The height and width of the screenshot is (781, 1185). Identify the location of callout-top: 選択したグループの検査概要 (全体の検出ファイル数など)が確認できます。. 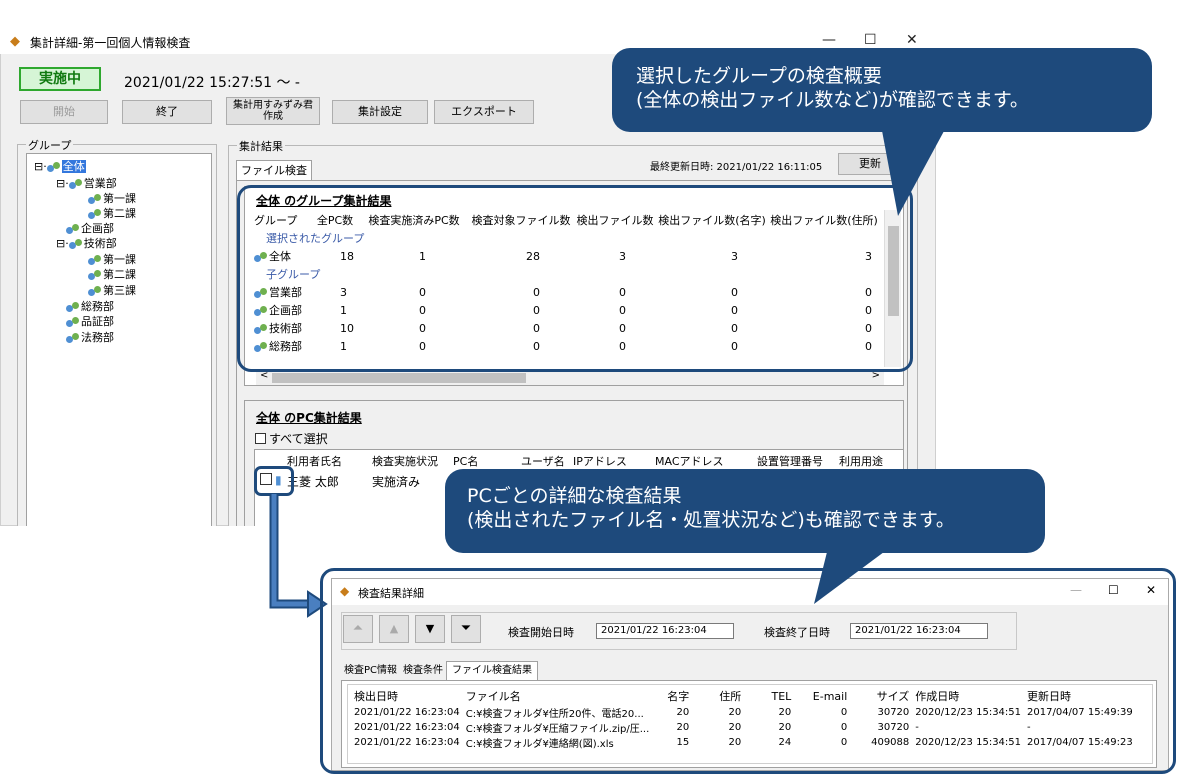
(882, 90).